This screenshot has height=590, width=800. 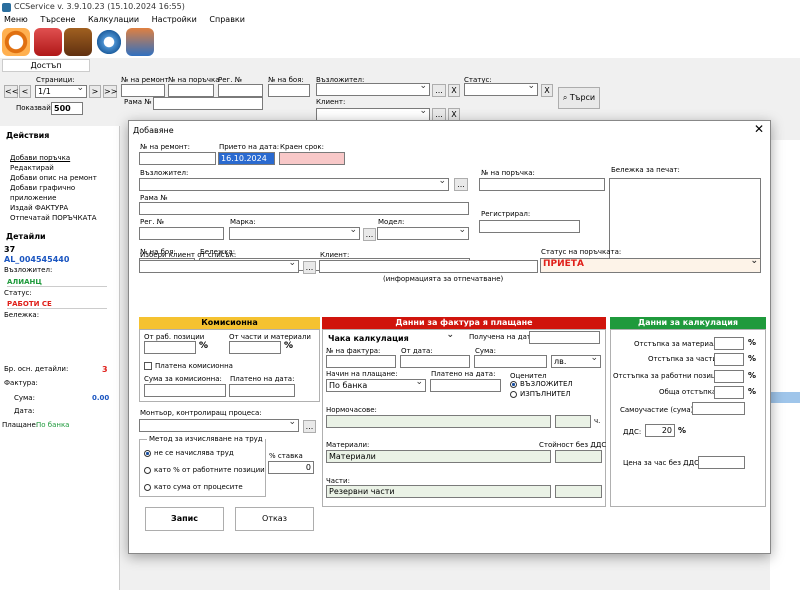 What do you see at coordinates (64, 178) in the screenshot?
I see `action-add-repair-list: Добави опис на ремонт` at bounding box center [64, 178].